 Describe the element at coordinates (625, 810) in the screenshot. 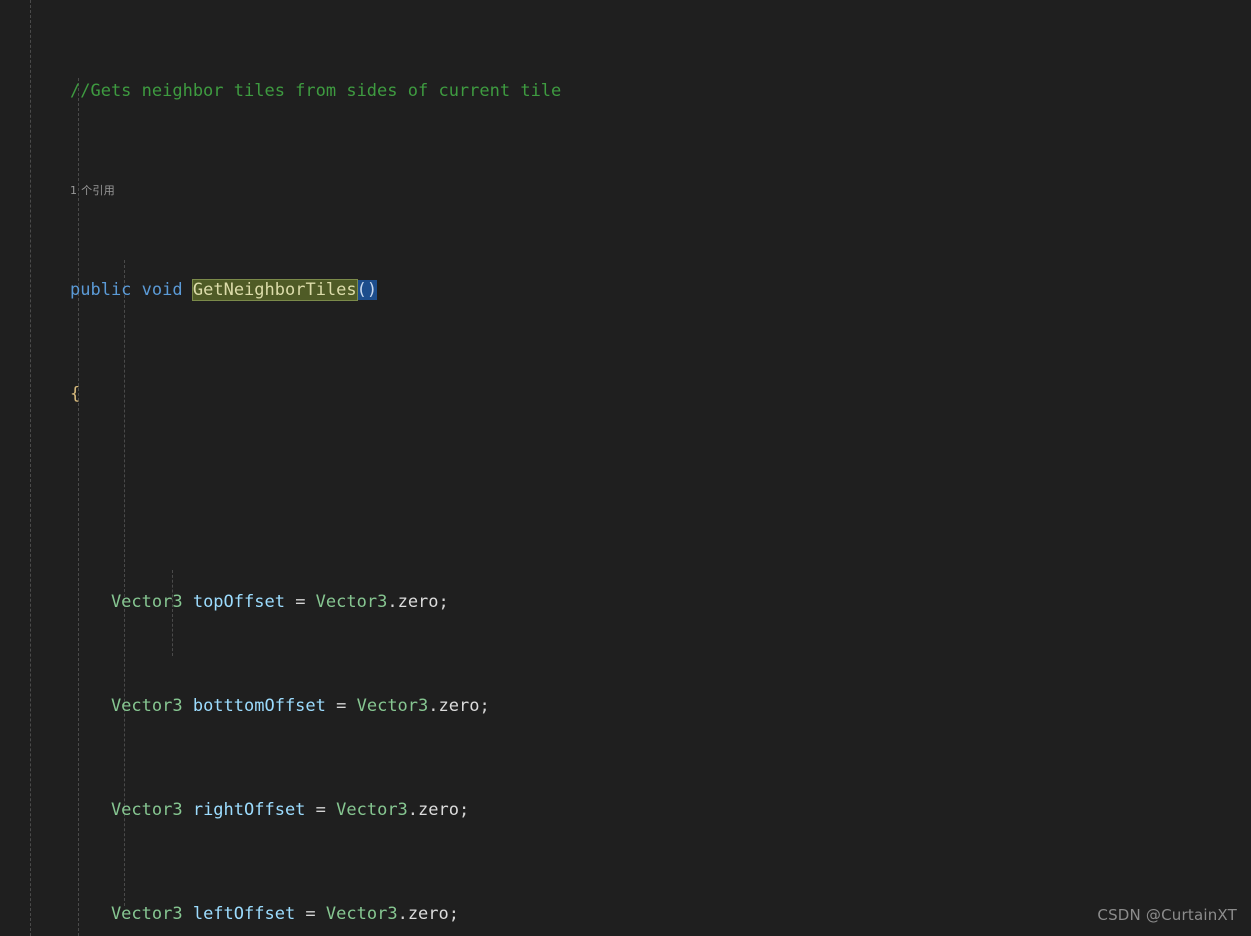

I see `code-line: Vector3 rightOffset = Vector3.zero;` at that location.